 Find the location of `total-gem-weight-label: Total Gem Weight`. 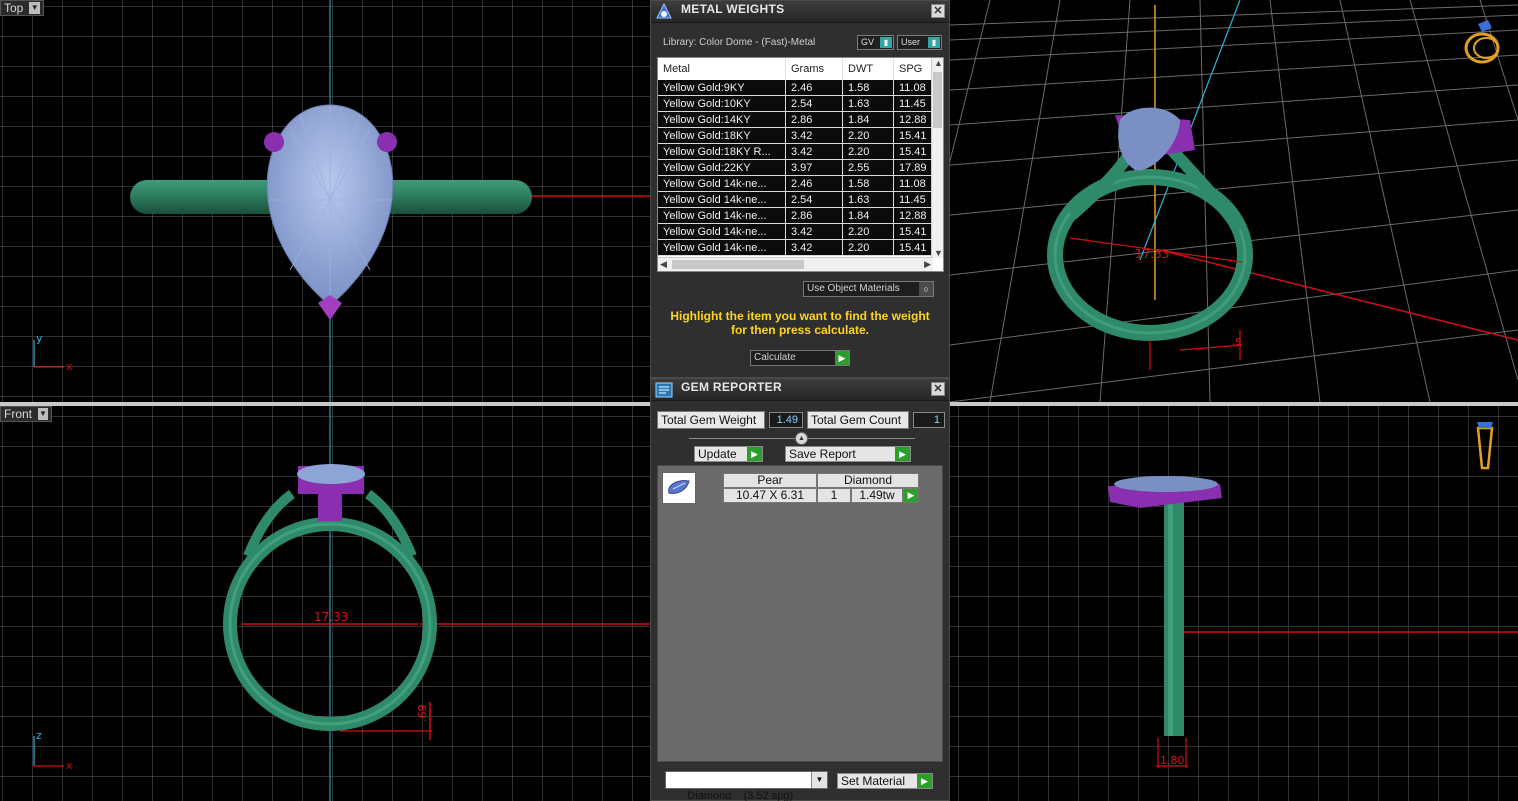

total-gem-weight-label: Total Gem Weight is located at coordinates (711, 420).